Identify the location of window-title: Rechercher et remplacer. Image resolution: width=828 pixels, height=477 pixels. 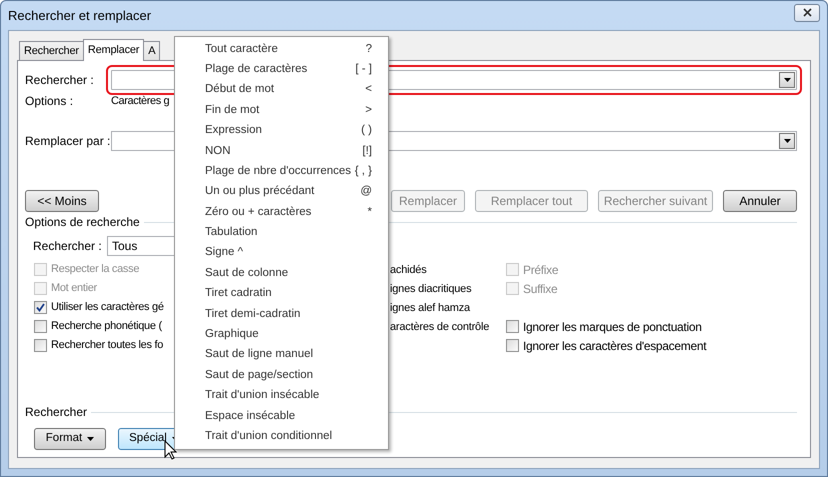
(80, 15).